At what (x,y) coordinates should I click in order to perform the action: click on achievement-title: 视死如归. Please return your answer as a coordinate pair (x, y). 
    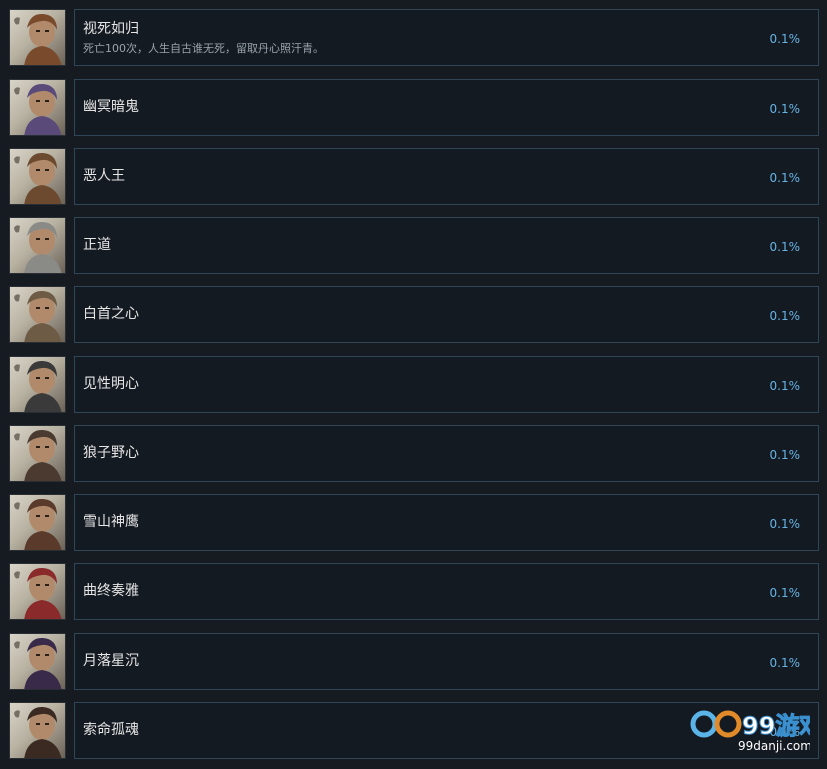
    Looking at the image, I should click on (111, 29).